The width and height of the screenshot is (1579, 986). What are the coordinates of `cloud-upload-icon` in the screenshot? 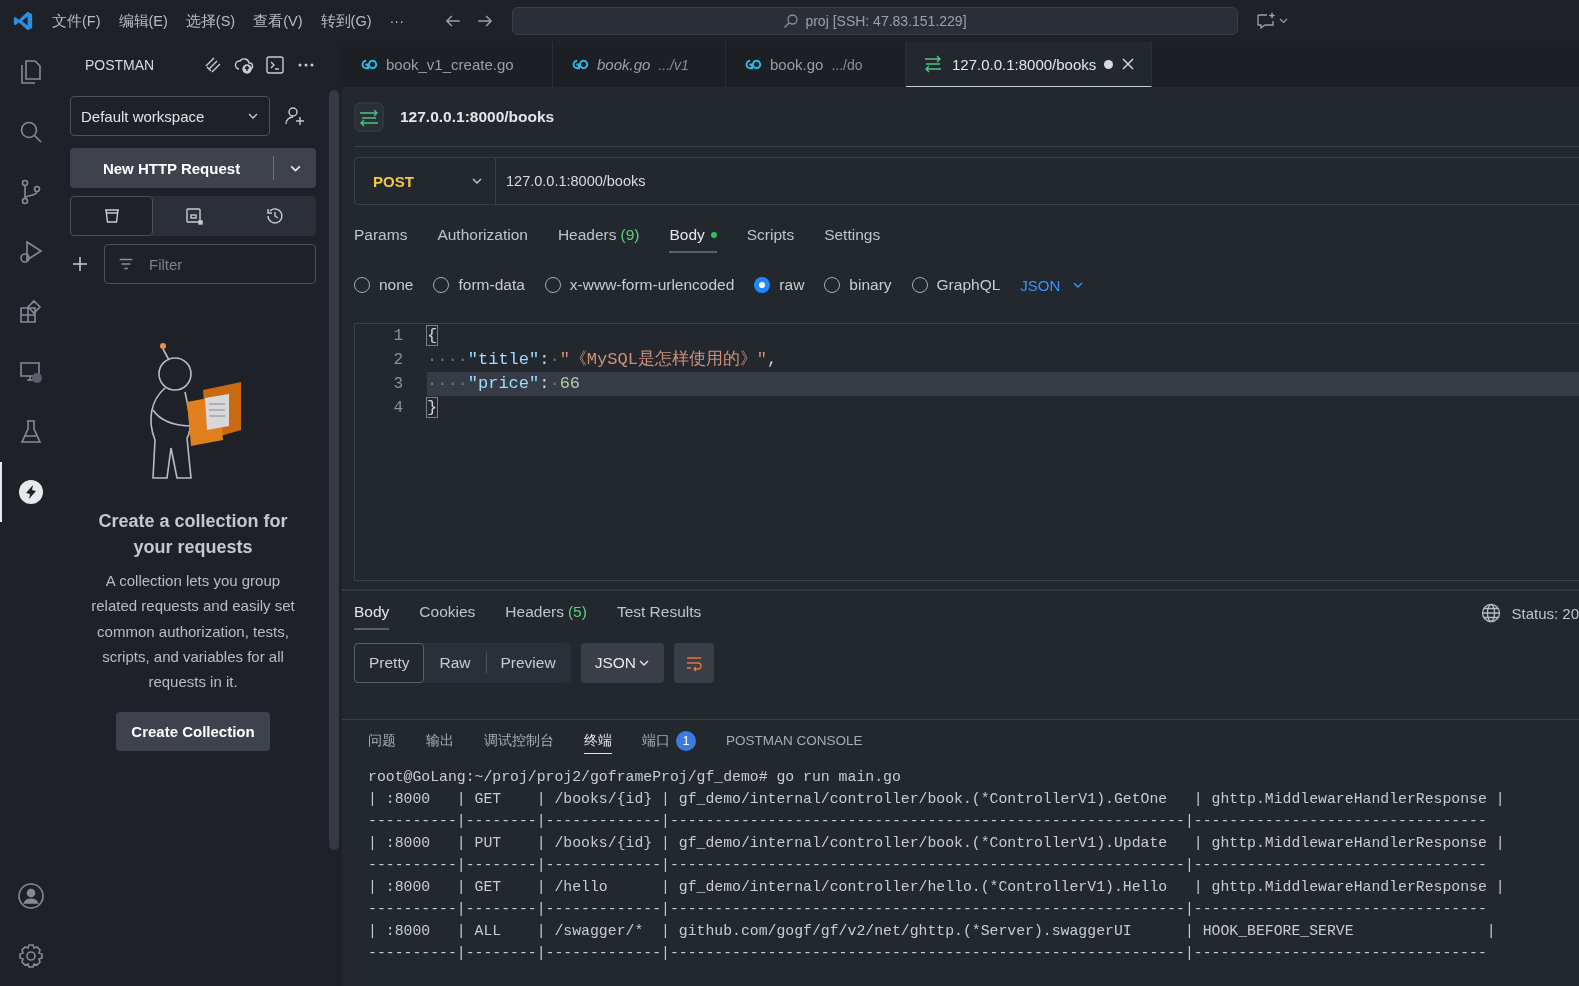 It's located at (244, 65).